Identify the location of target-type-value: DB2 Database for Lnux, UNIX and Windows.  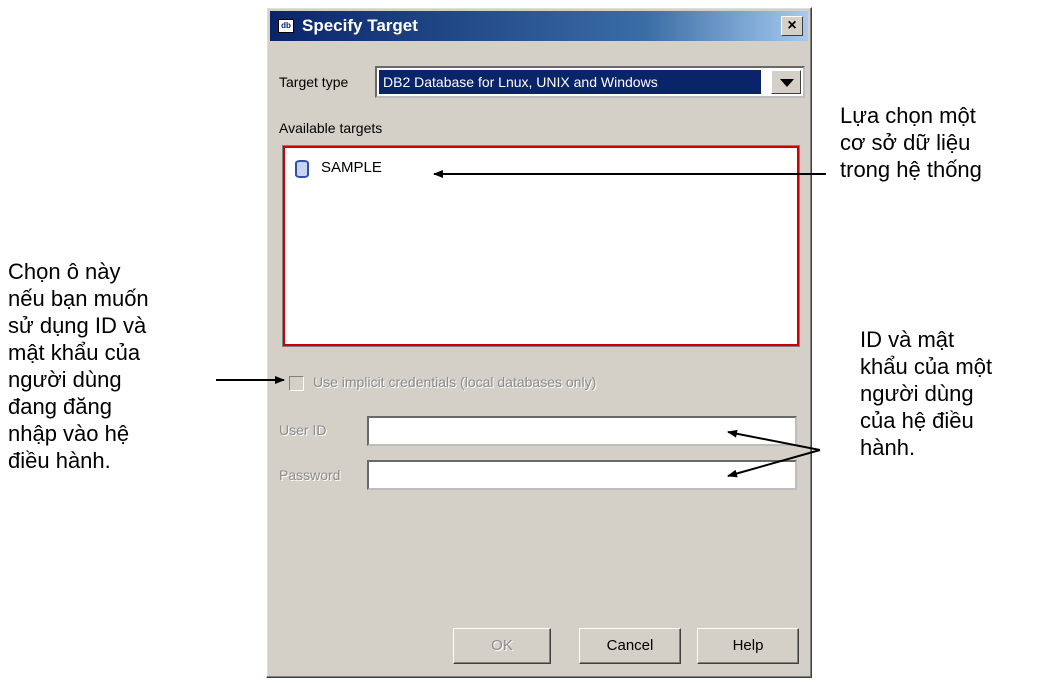
(570, 82).